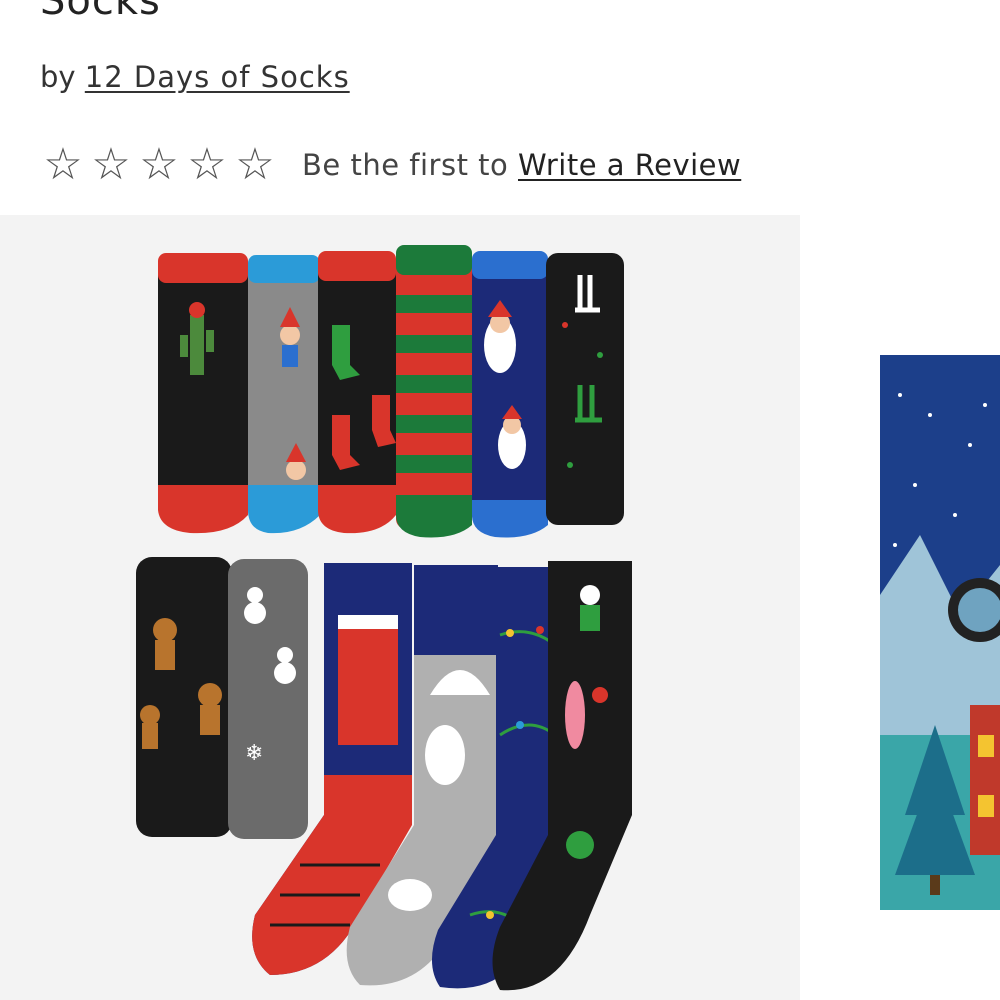 The height and width of the screenshot is (1000, 1000). I want to click on product-title: Socks, so click(100, 12).